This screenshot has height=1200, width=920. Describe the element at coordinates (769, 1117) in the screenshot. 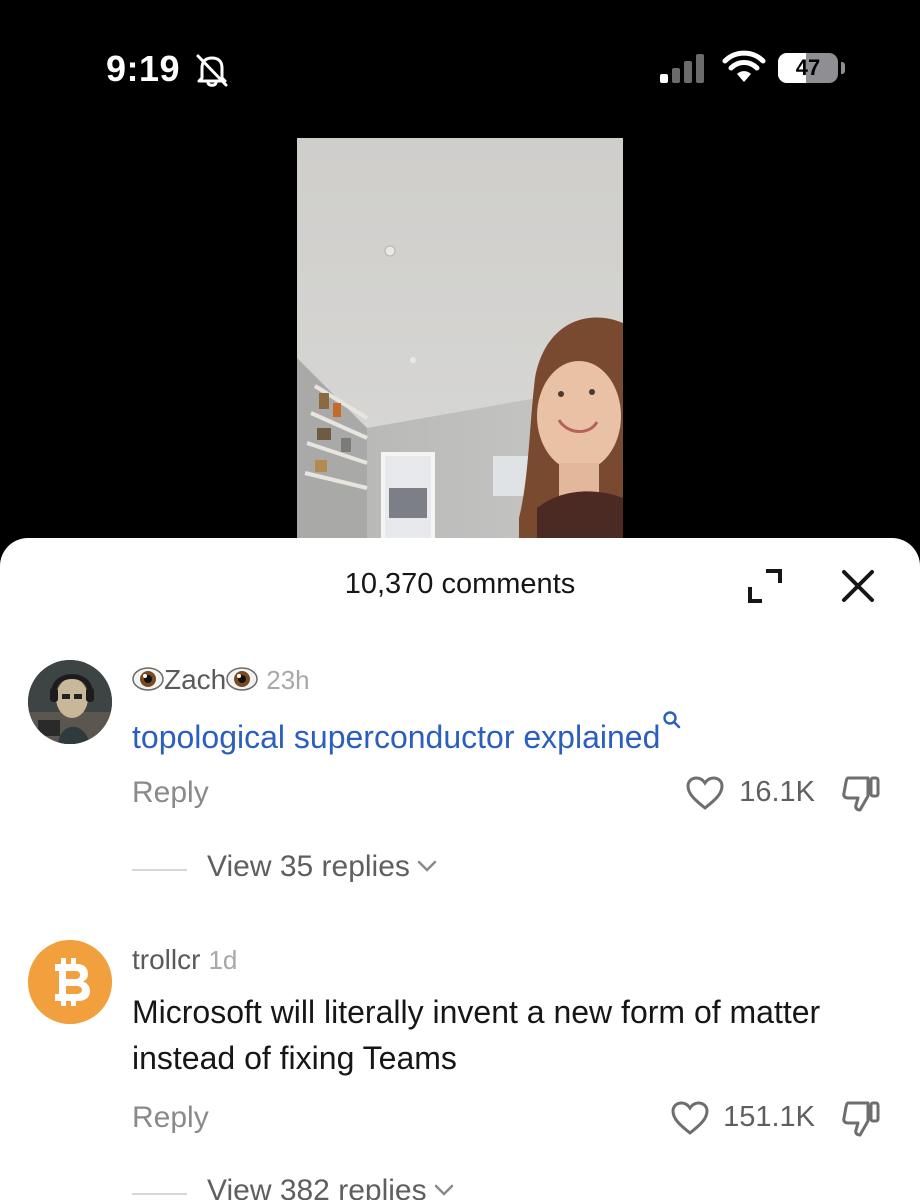

I see `like-count: 151.1K` at that location.